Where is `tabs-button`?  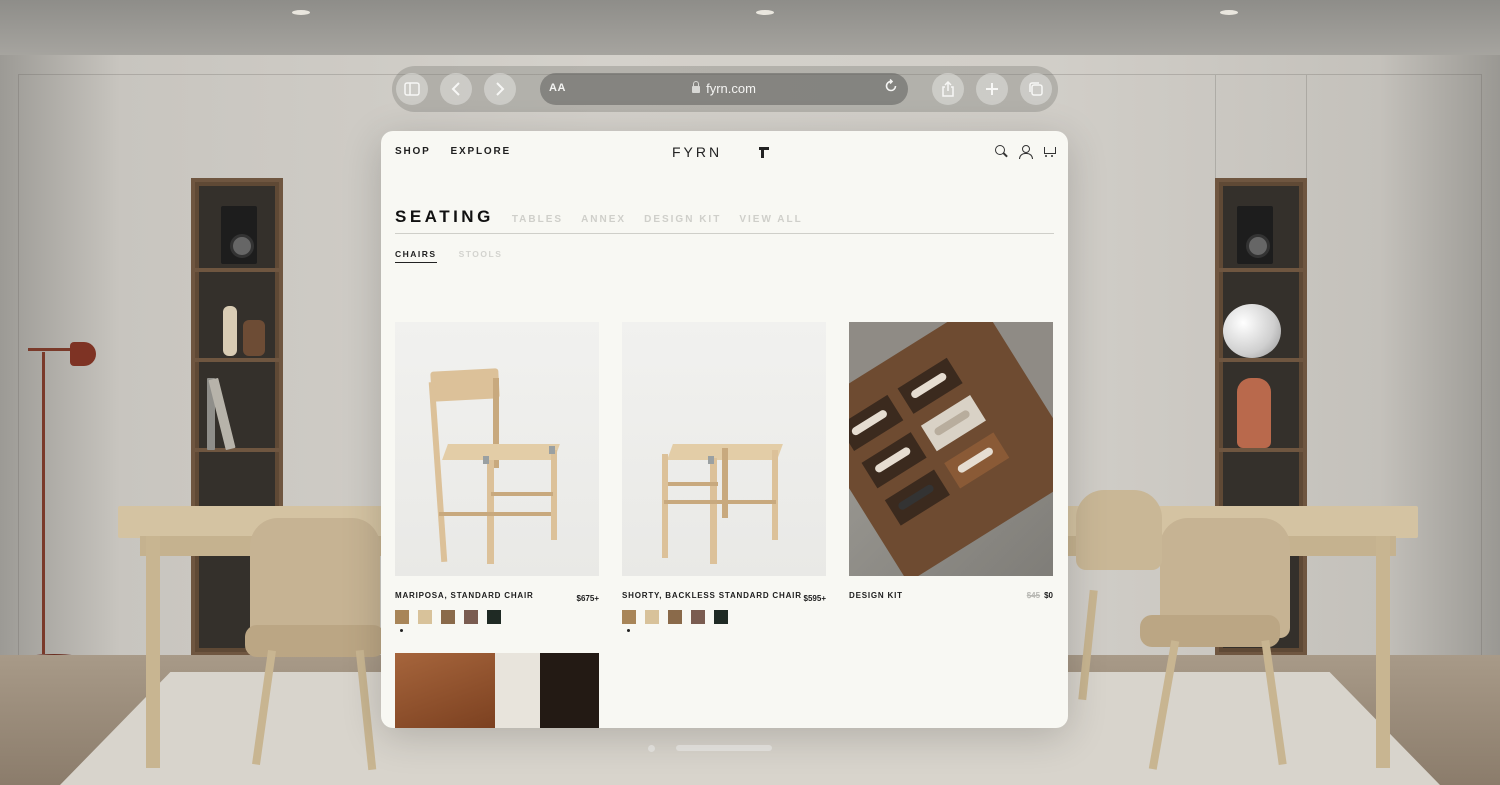 tabs-button is located at coordinates (1036, 89).